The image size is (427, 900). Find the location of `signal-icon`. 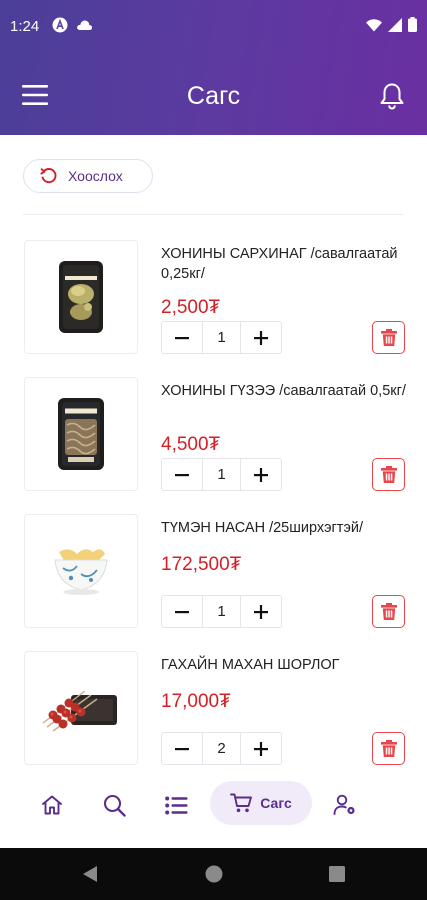

signal-icon is located at coordinates (395, 24).